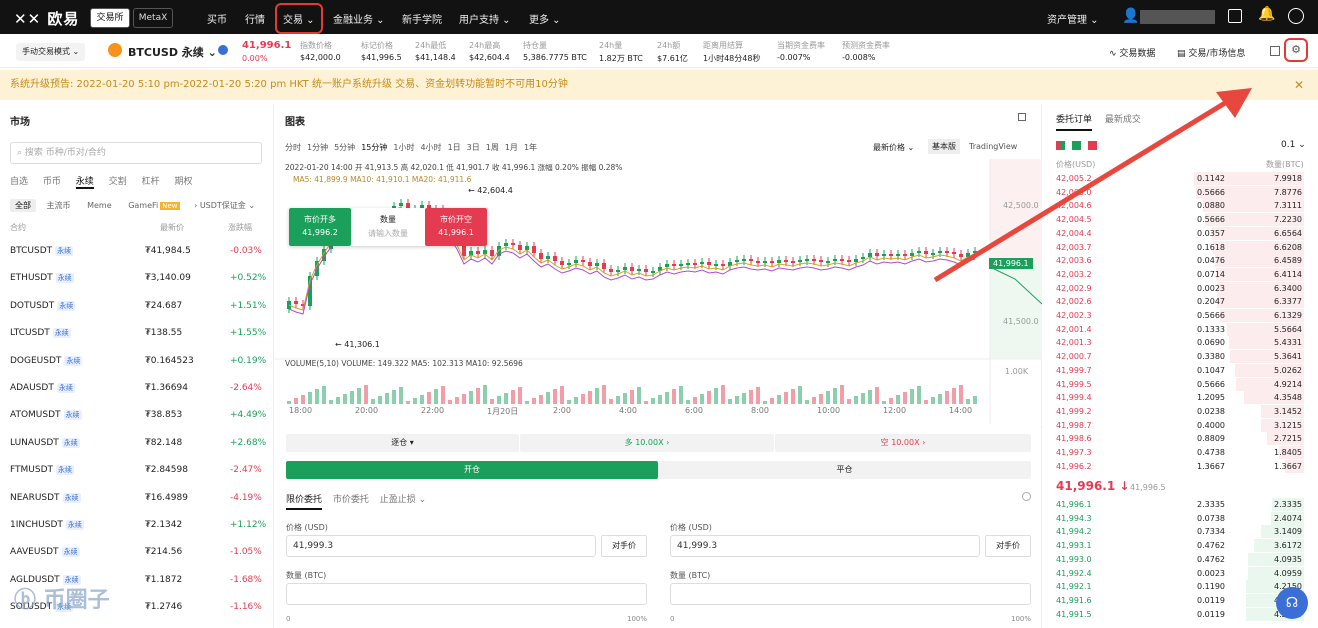 The width and height of the screenshot is (1318, 628). Describe the element at coordinates (359, 18) in the screenshot. I see `nav-finance: 金融业务 ⌄` at that location.